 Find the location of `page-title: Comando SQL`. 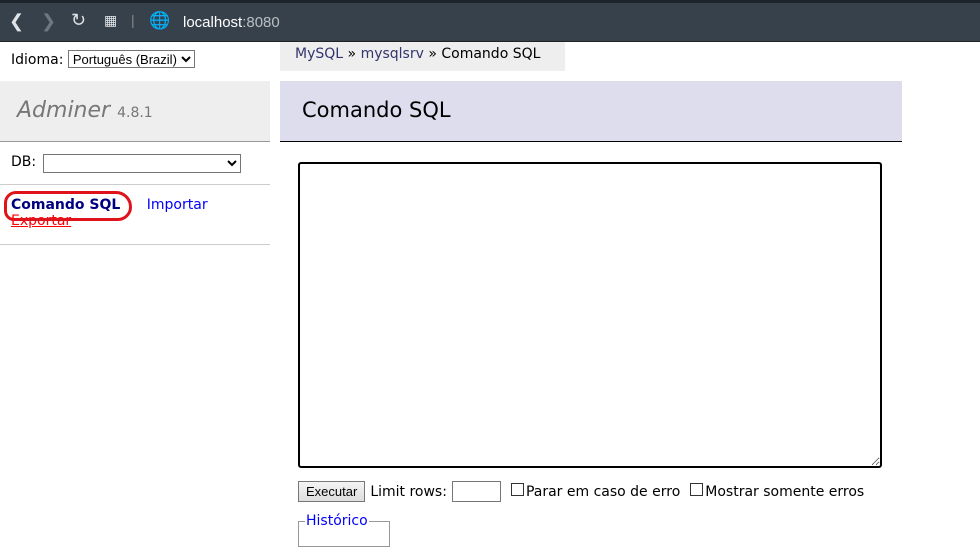

page-title: Comando SQL is located at coordinates (591, 111).